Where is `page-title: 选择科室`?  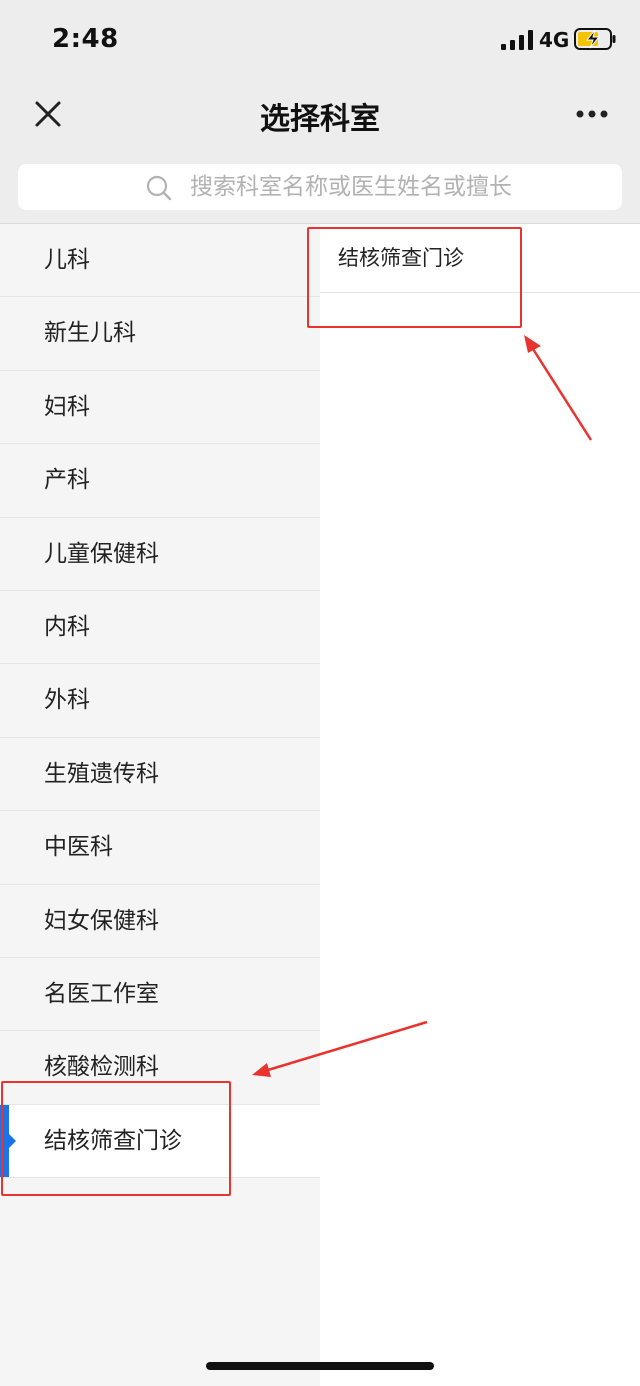
page-title: 选择科室 is located at coordinates (320, 119).